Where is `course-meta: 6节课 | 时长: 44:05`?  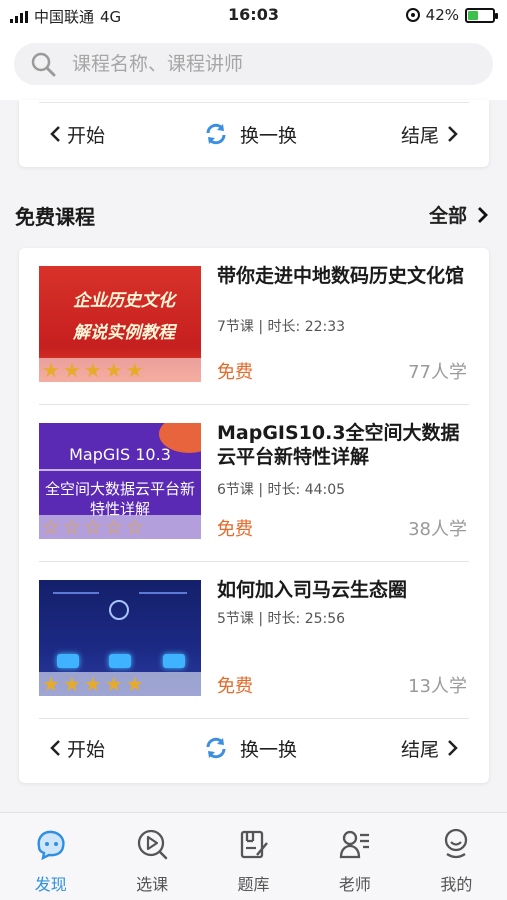 course-meta: 6节课 | 时长: 44:05 is located at coordinates (281, 490).